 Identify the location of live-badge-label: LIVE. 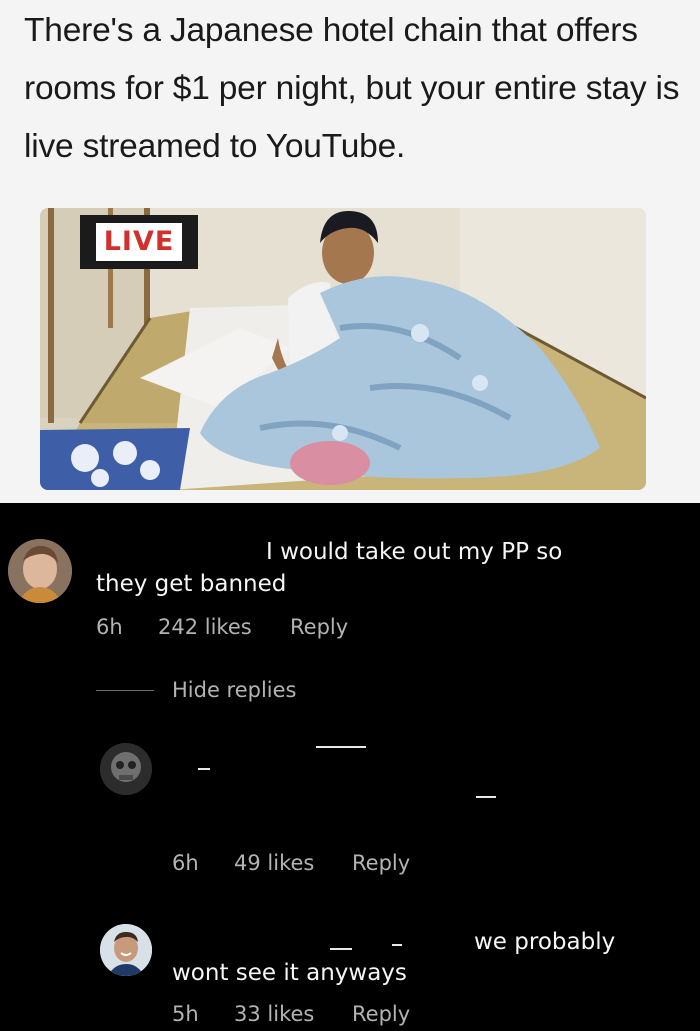
(139, 242).